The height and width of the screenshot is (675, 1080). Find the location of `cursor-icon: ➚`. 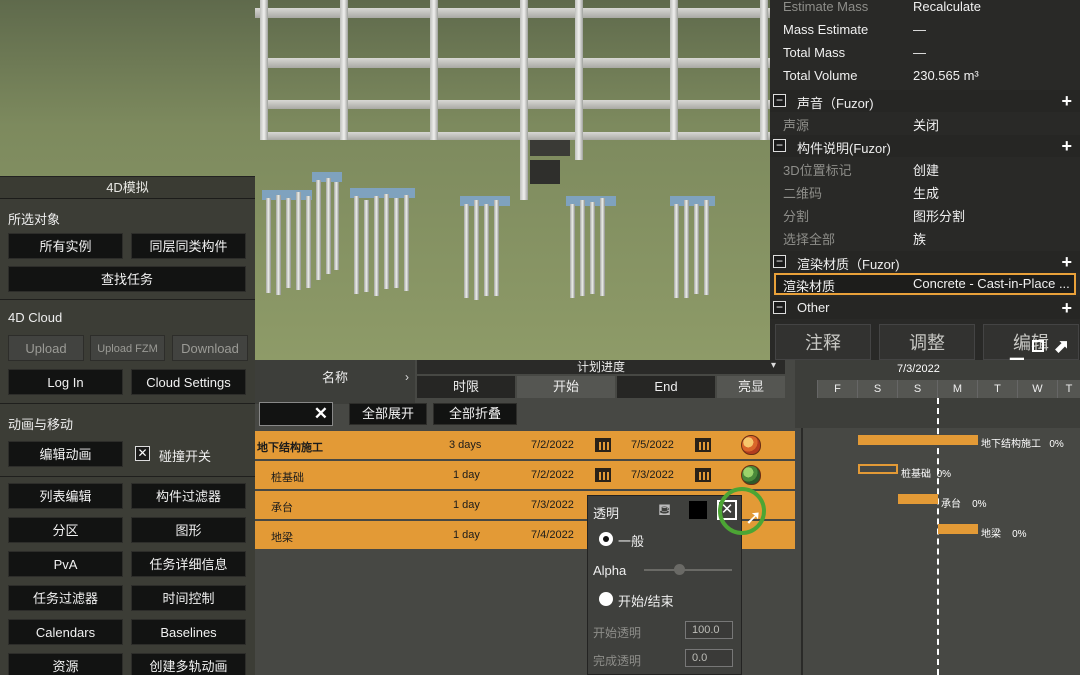

cursor-icon: ➚ is located at coordinates (753, 518).